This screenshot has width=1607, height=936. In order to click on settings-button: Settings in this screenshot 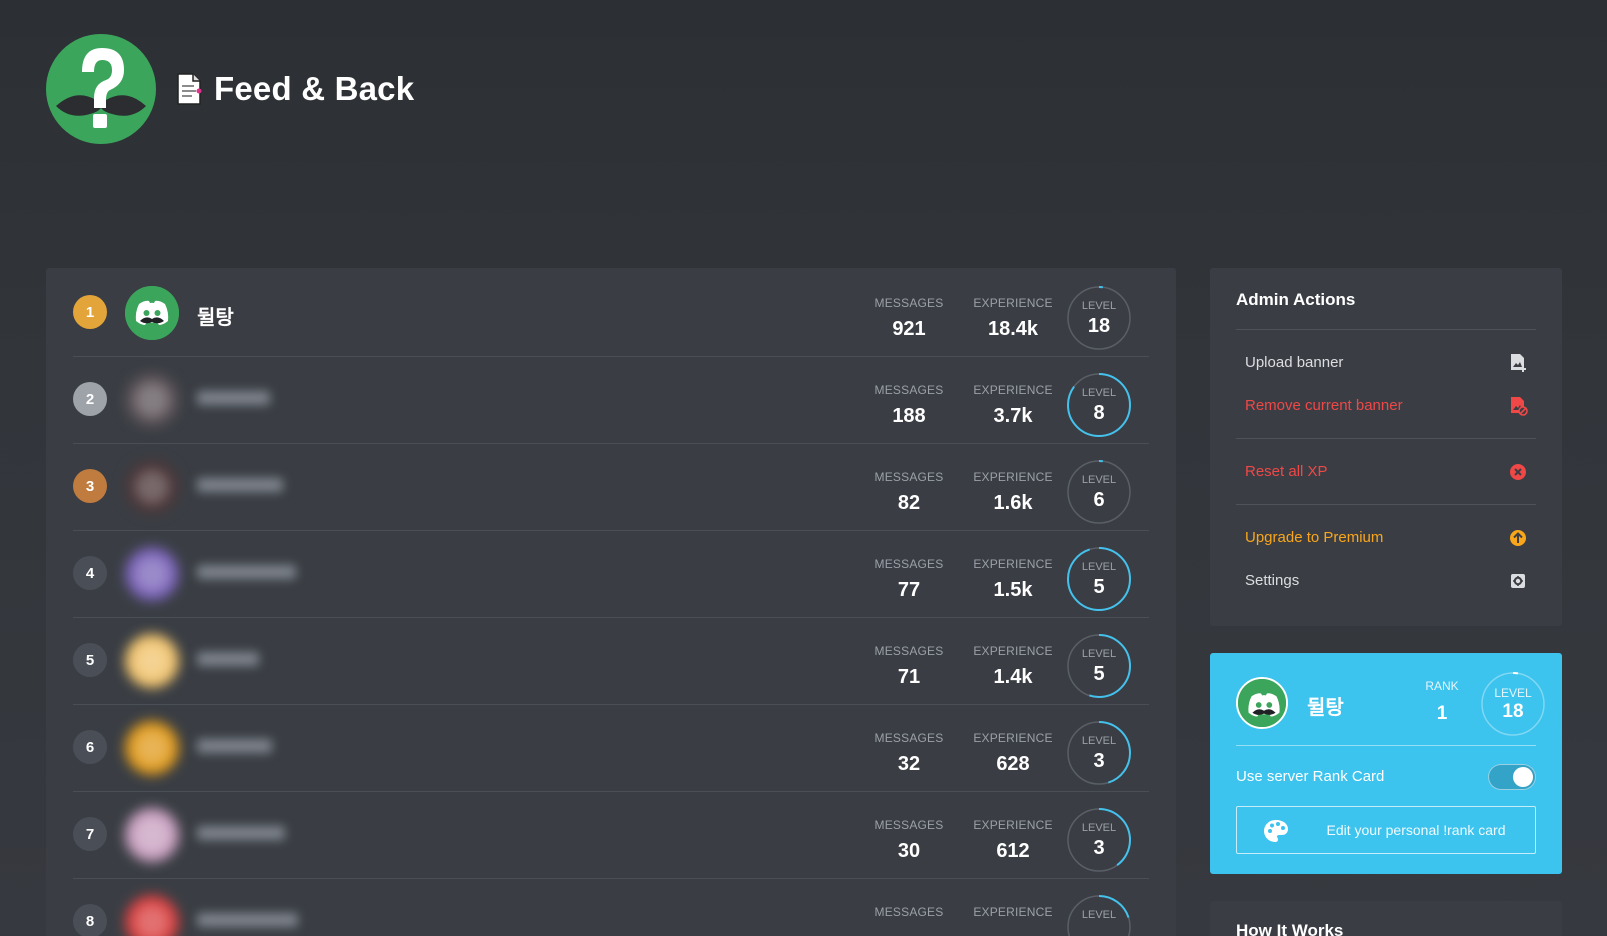, I will do `click(1386, 580)`.